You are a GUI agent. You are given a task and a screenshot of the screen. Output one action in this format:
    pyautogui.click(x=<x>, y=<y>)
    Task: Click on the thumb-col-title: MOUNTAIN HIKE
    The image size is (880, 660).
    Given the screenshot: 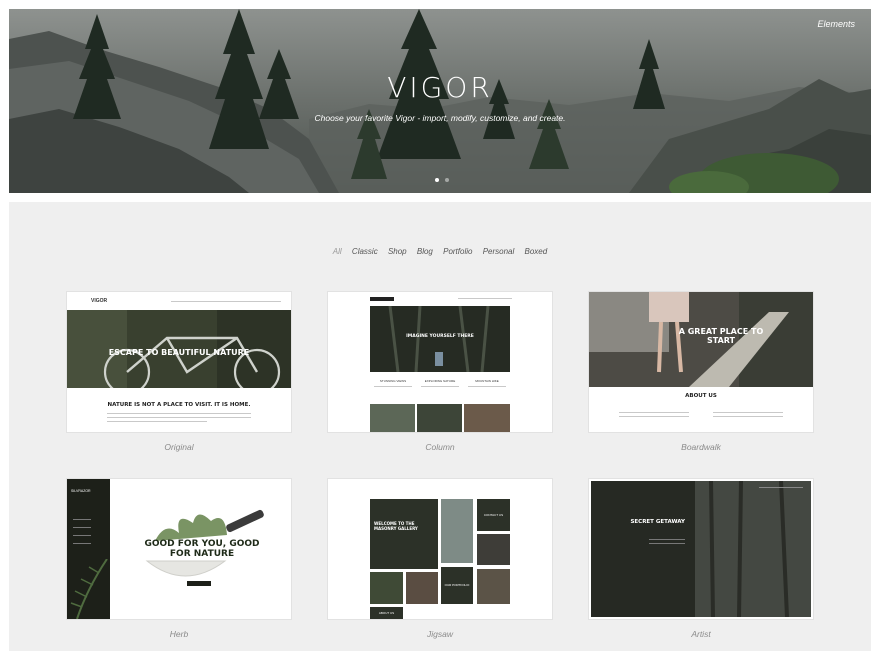 What is the action you would take?
    pyautogui.click(x=487, y=381)
    